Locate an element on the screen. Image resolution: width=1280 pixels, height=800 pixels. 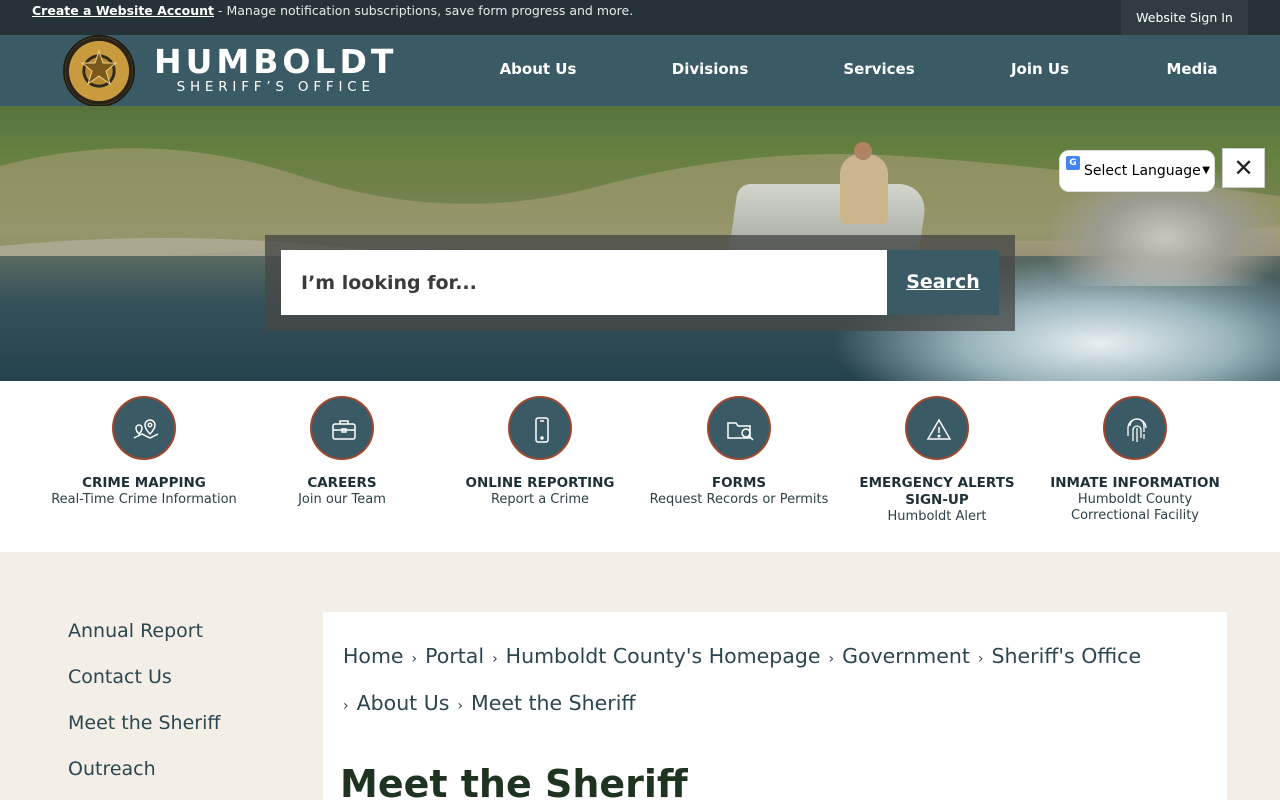
quick-link-title: CRIME MAPPING is located at coordinates (144, 483).